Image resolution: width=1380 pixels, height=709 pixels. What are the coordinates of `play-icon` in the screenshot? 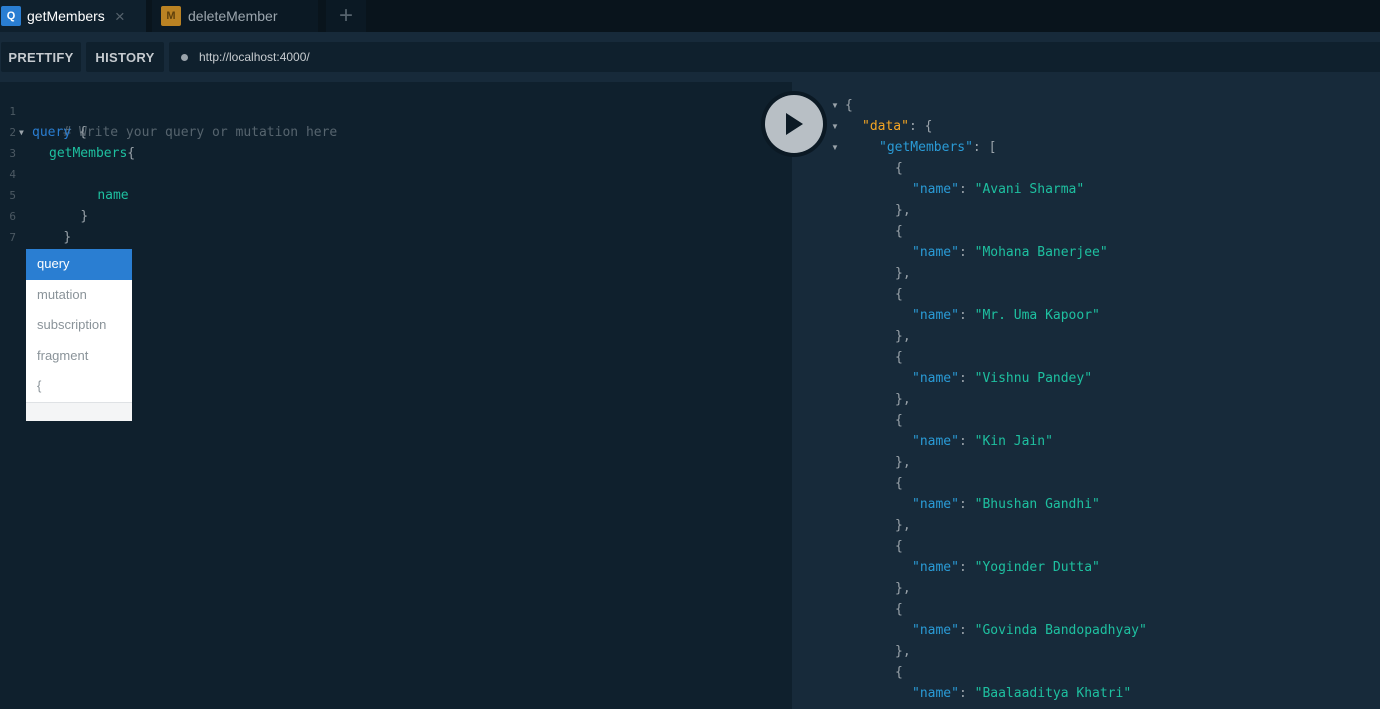 It's located at (794, 124).